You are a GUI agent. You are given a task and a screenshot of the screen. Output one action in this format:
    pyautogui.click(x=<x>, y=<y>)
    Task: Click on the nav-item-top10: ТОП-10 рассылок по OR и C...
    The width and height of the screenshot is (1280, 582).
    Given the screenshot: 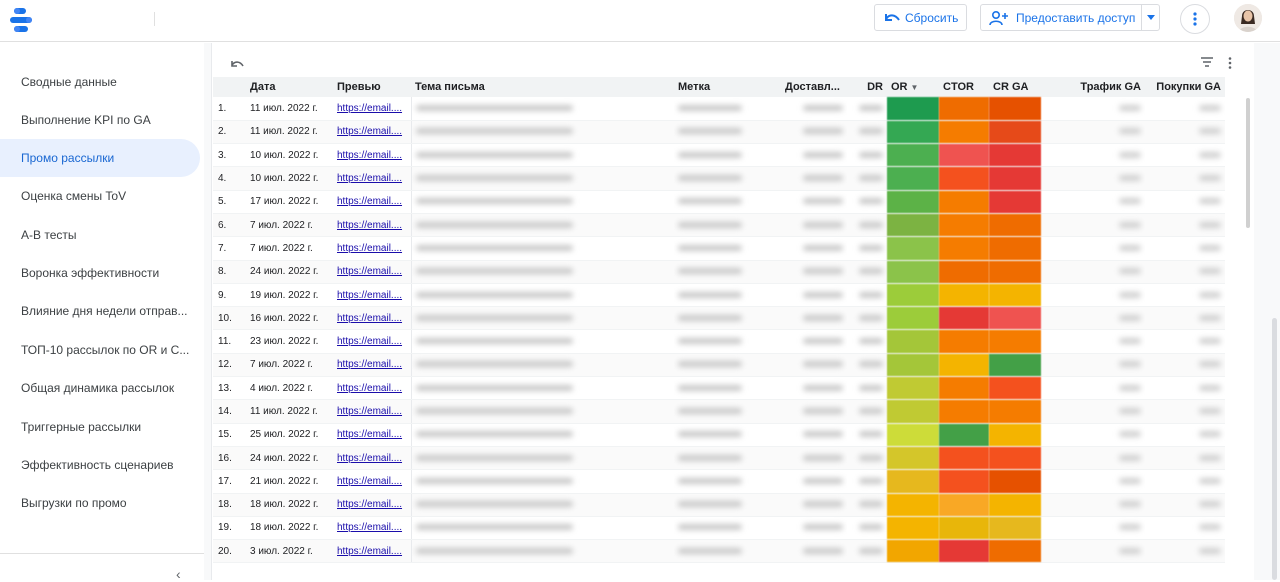 What is the action you would take?
    pyautogui.click(x=100, y=350)
    